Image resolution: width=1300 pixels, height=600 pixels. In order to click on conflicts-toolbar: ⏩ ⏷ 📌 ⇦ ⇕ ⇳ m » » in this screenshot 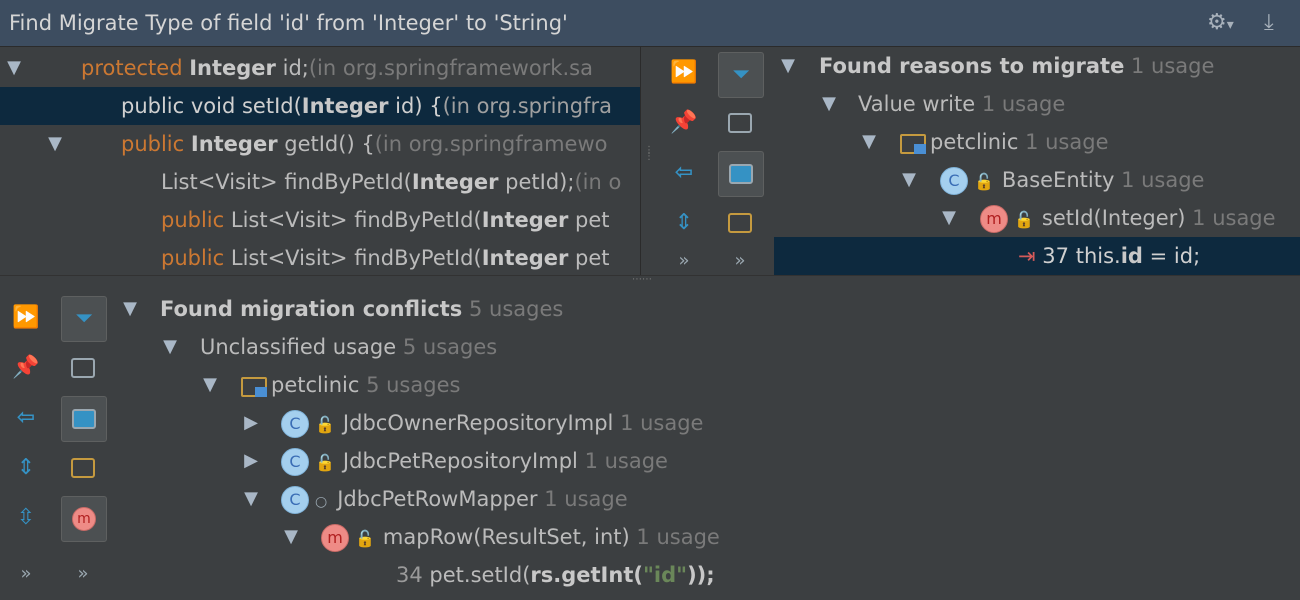, I will do `click(59, 444)`.